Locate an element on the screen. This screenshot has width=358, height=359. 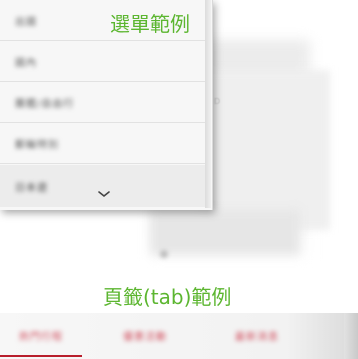
tab-example-caption: 頁籤(tab)範例 is located at coordinates (167, 297).